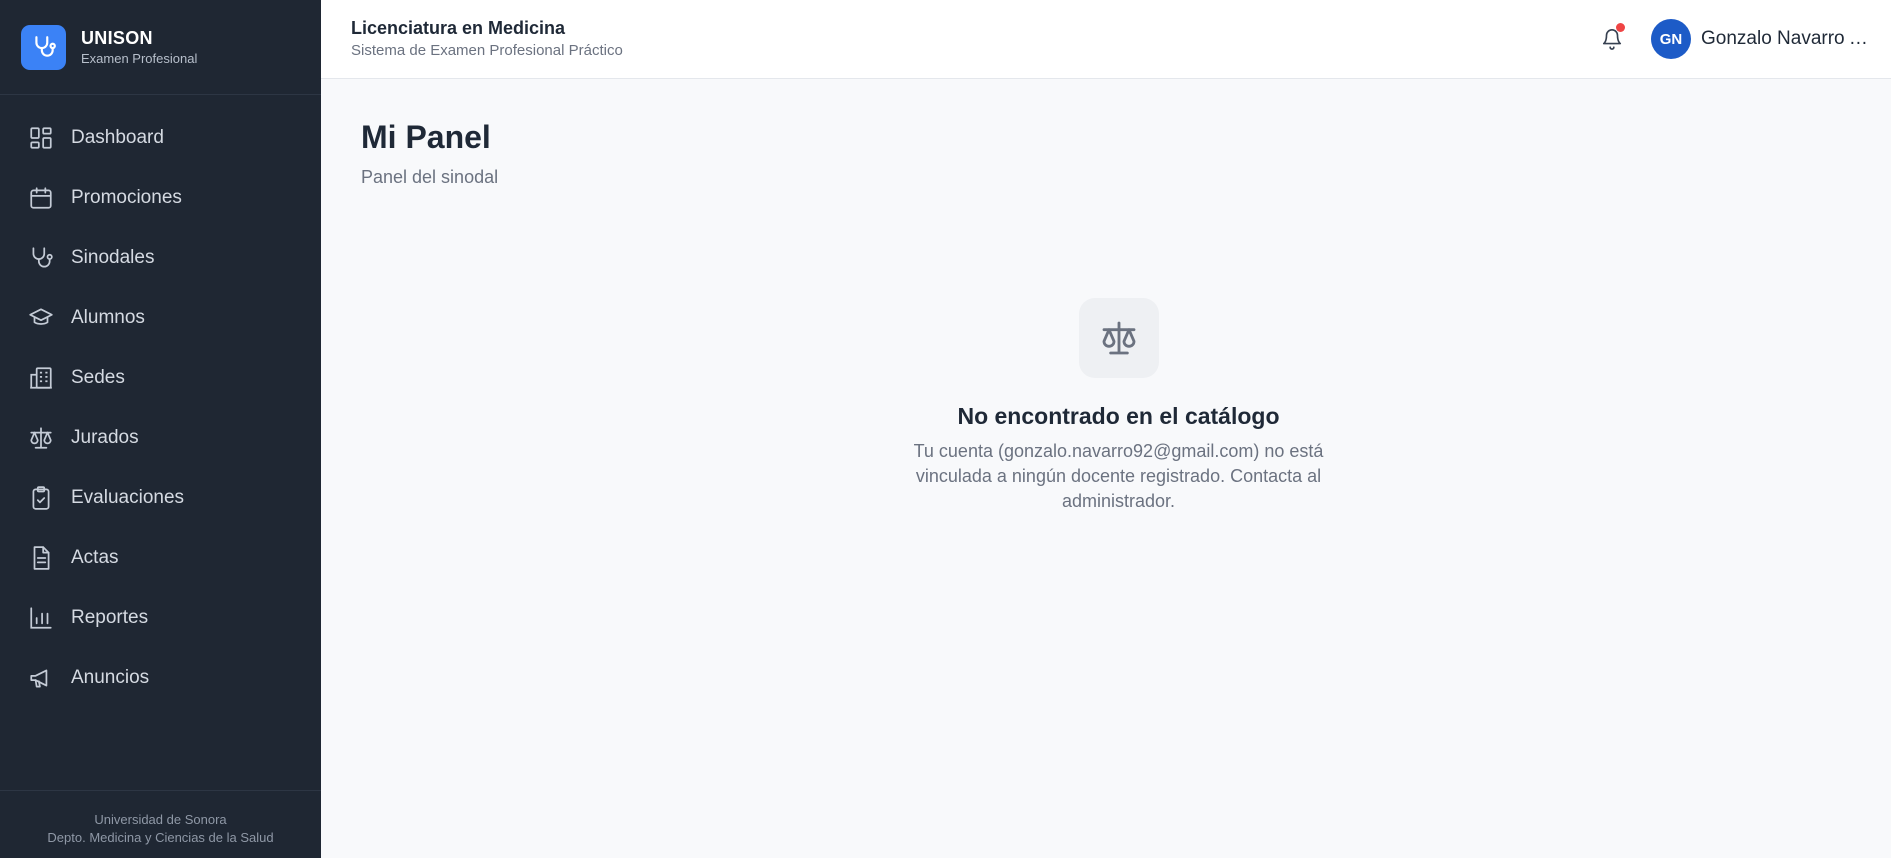 Image resolution: width=1891 pixels, height=858 pixels. Describe the element at coordinates (126, 197) in the screenshot. I see `sidebar-item-label: Promociones` at that location.